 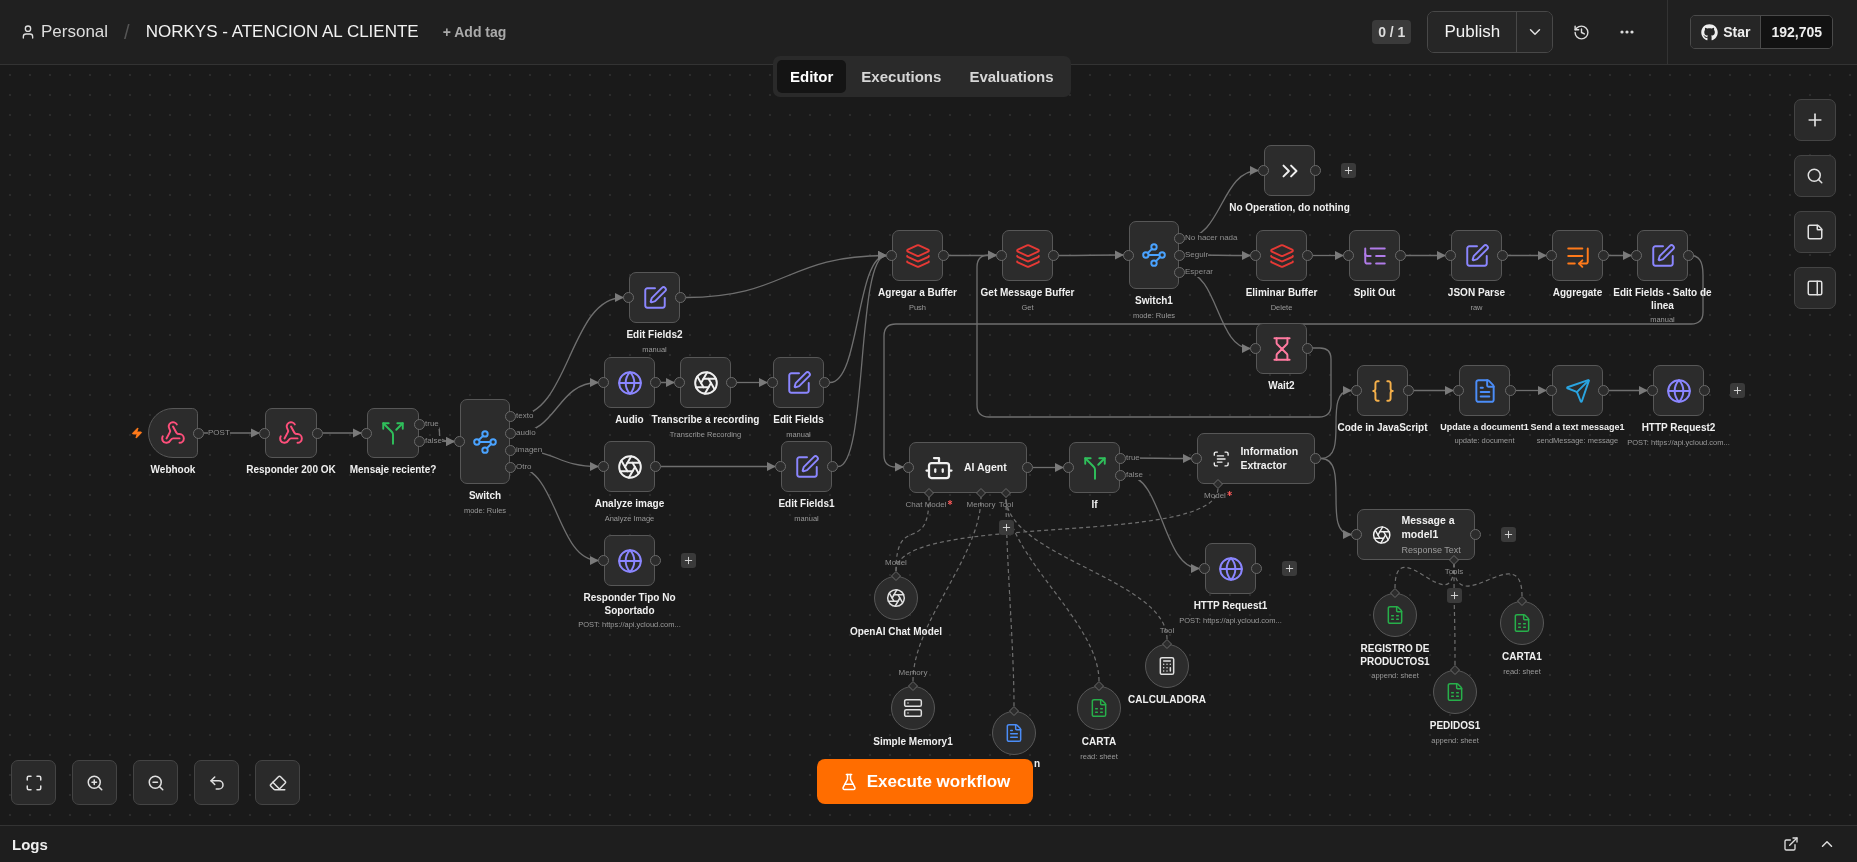 What do you see at coordinates (173, 470) in the screenshot?
I see `node-title: Webhook` at bounding box center [173, 470].